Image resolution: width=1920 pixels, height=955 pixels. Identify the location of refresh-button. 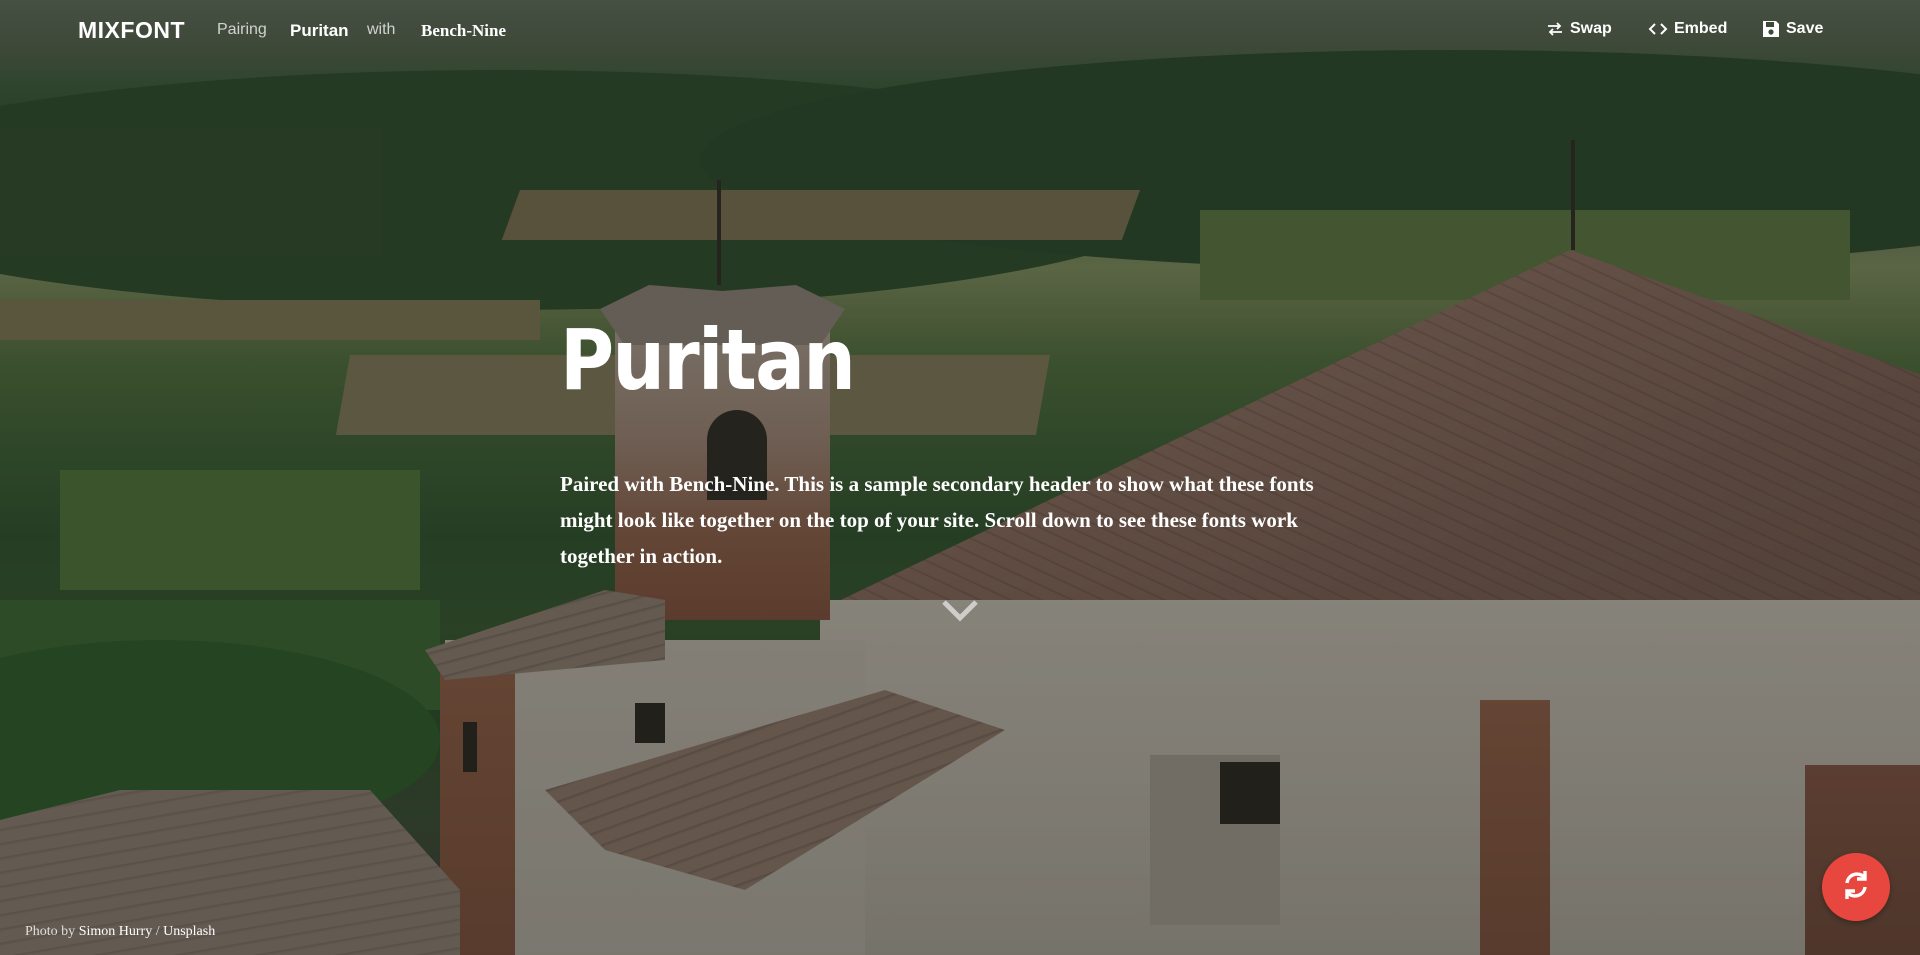
(1856, 887).